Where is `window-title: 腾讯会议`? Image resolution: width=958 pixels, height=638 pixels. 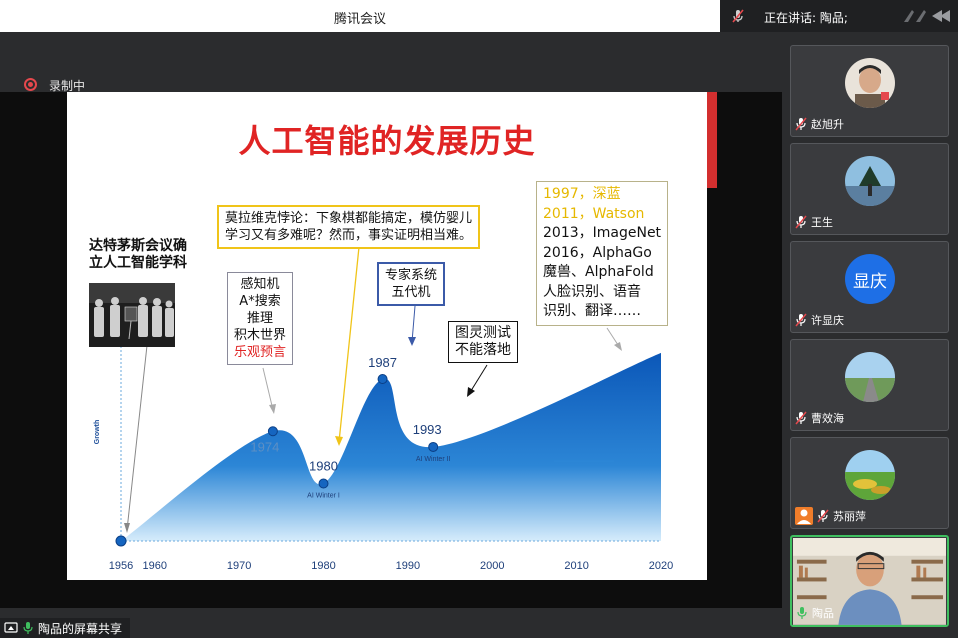 window-title: 腾讯会议 is located at coordinates (359, 19).